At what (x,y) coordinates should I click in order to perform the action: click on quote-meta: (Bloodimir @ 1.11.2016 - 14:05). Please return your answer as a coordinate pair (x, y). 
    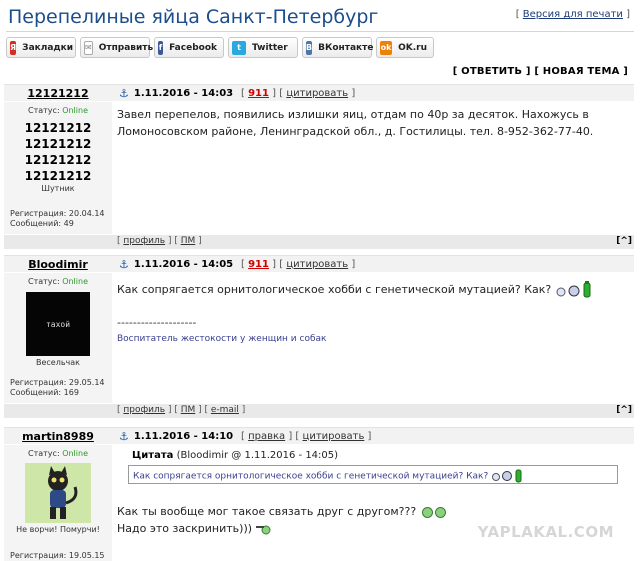
    Looking at the image, I should click on (257, 455).